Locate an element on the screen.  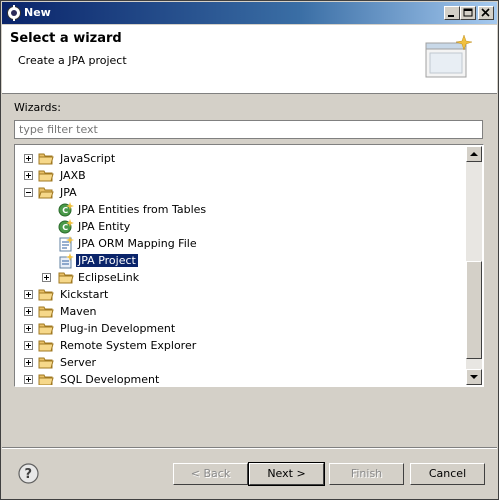
window-title: New is located at coordinates (37, 12).